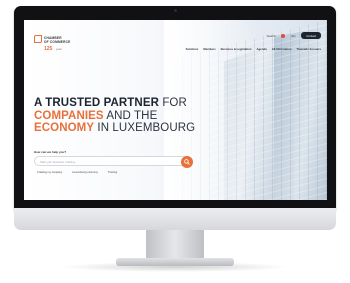 The image size is (350, 283). I want to click on search-button, so click(187, 161).